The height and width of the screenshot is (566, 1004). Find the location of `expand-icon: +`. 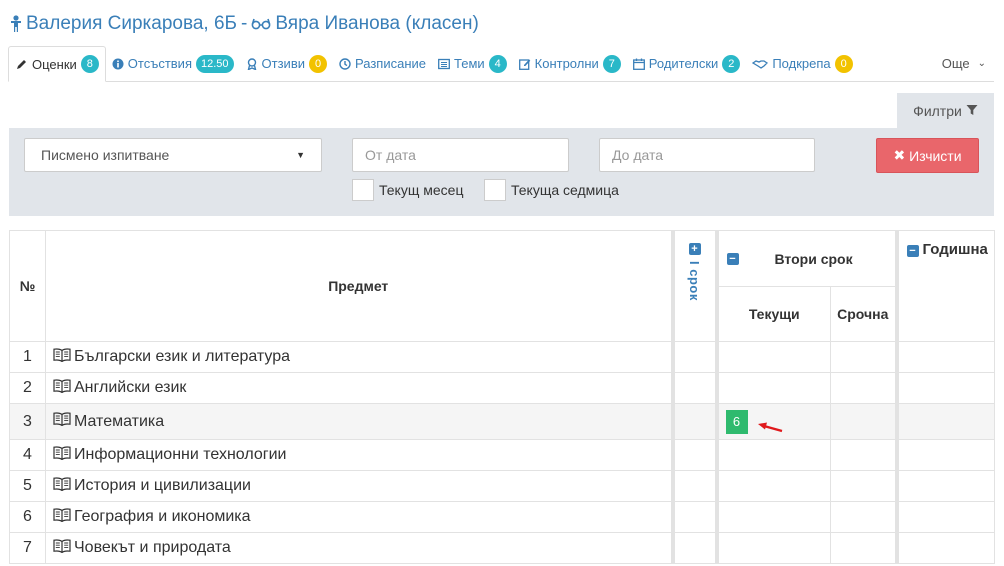

expand-icon: + is located at coordinates (694, 249).